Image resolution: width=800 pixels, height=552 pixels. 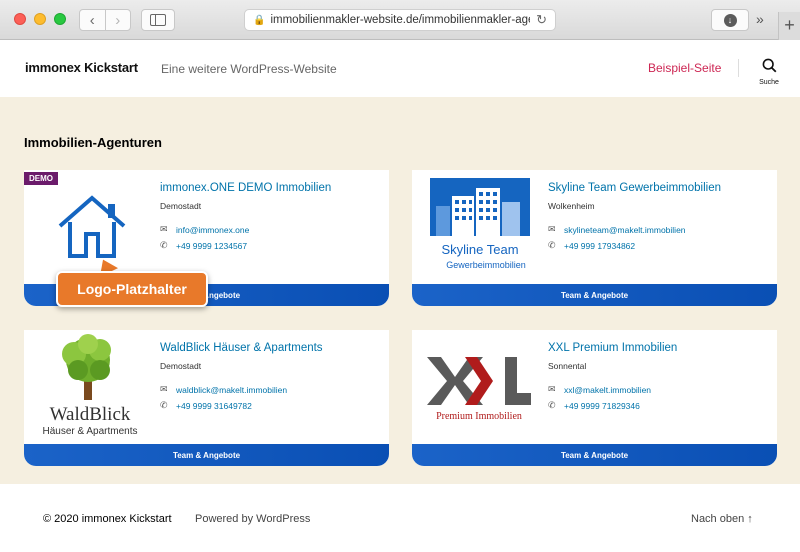 What do you see at coordinates (241, 348) in the screenshot?
I see `agency-name-link: WaldBlick Häuser & Apartments` at bounding box center [241, 348].